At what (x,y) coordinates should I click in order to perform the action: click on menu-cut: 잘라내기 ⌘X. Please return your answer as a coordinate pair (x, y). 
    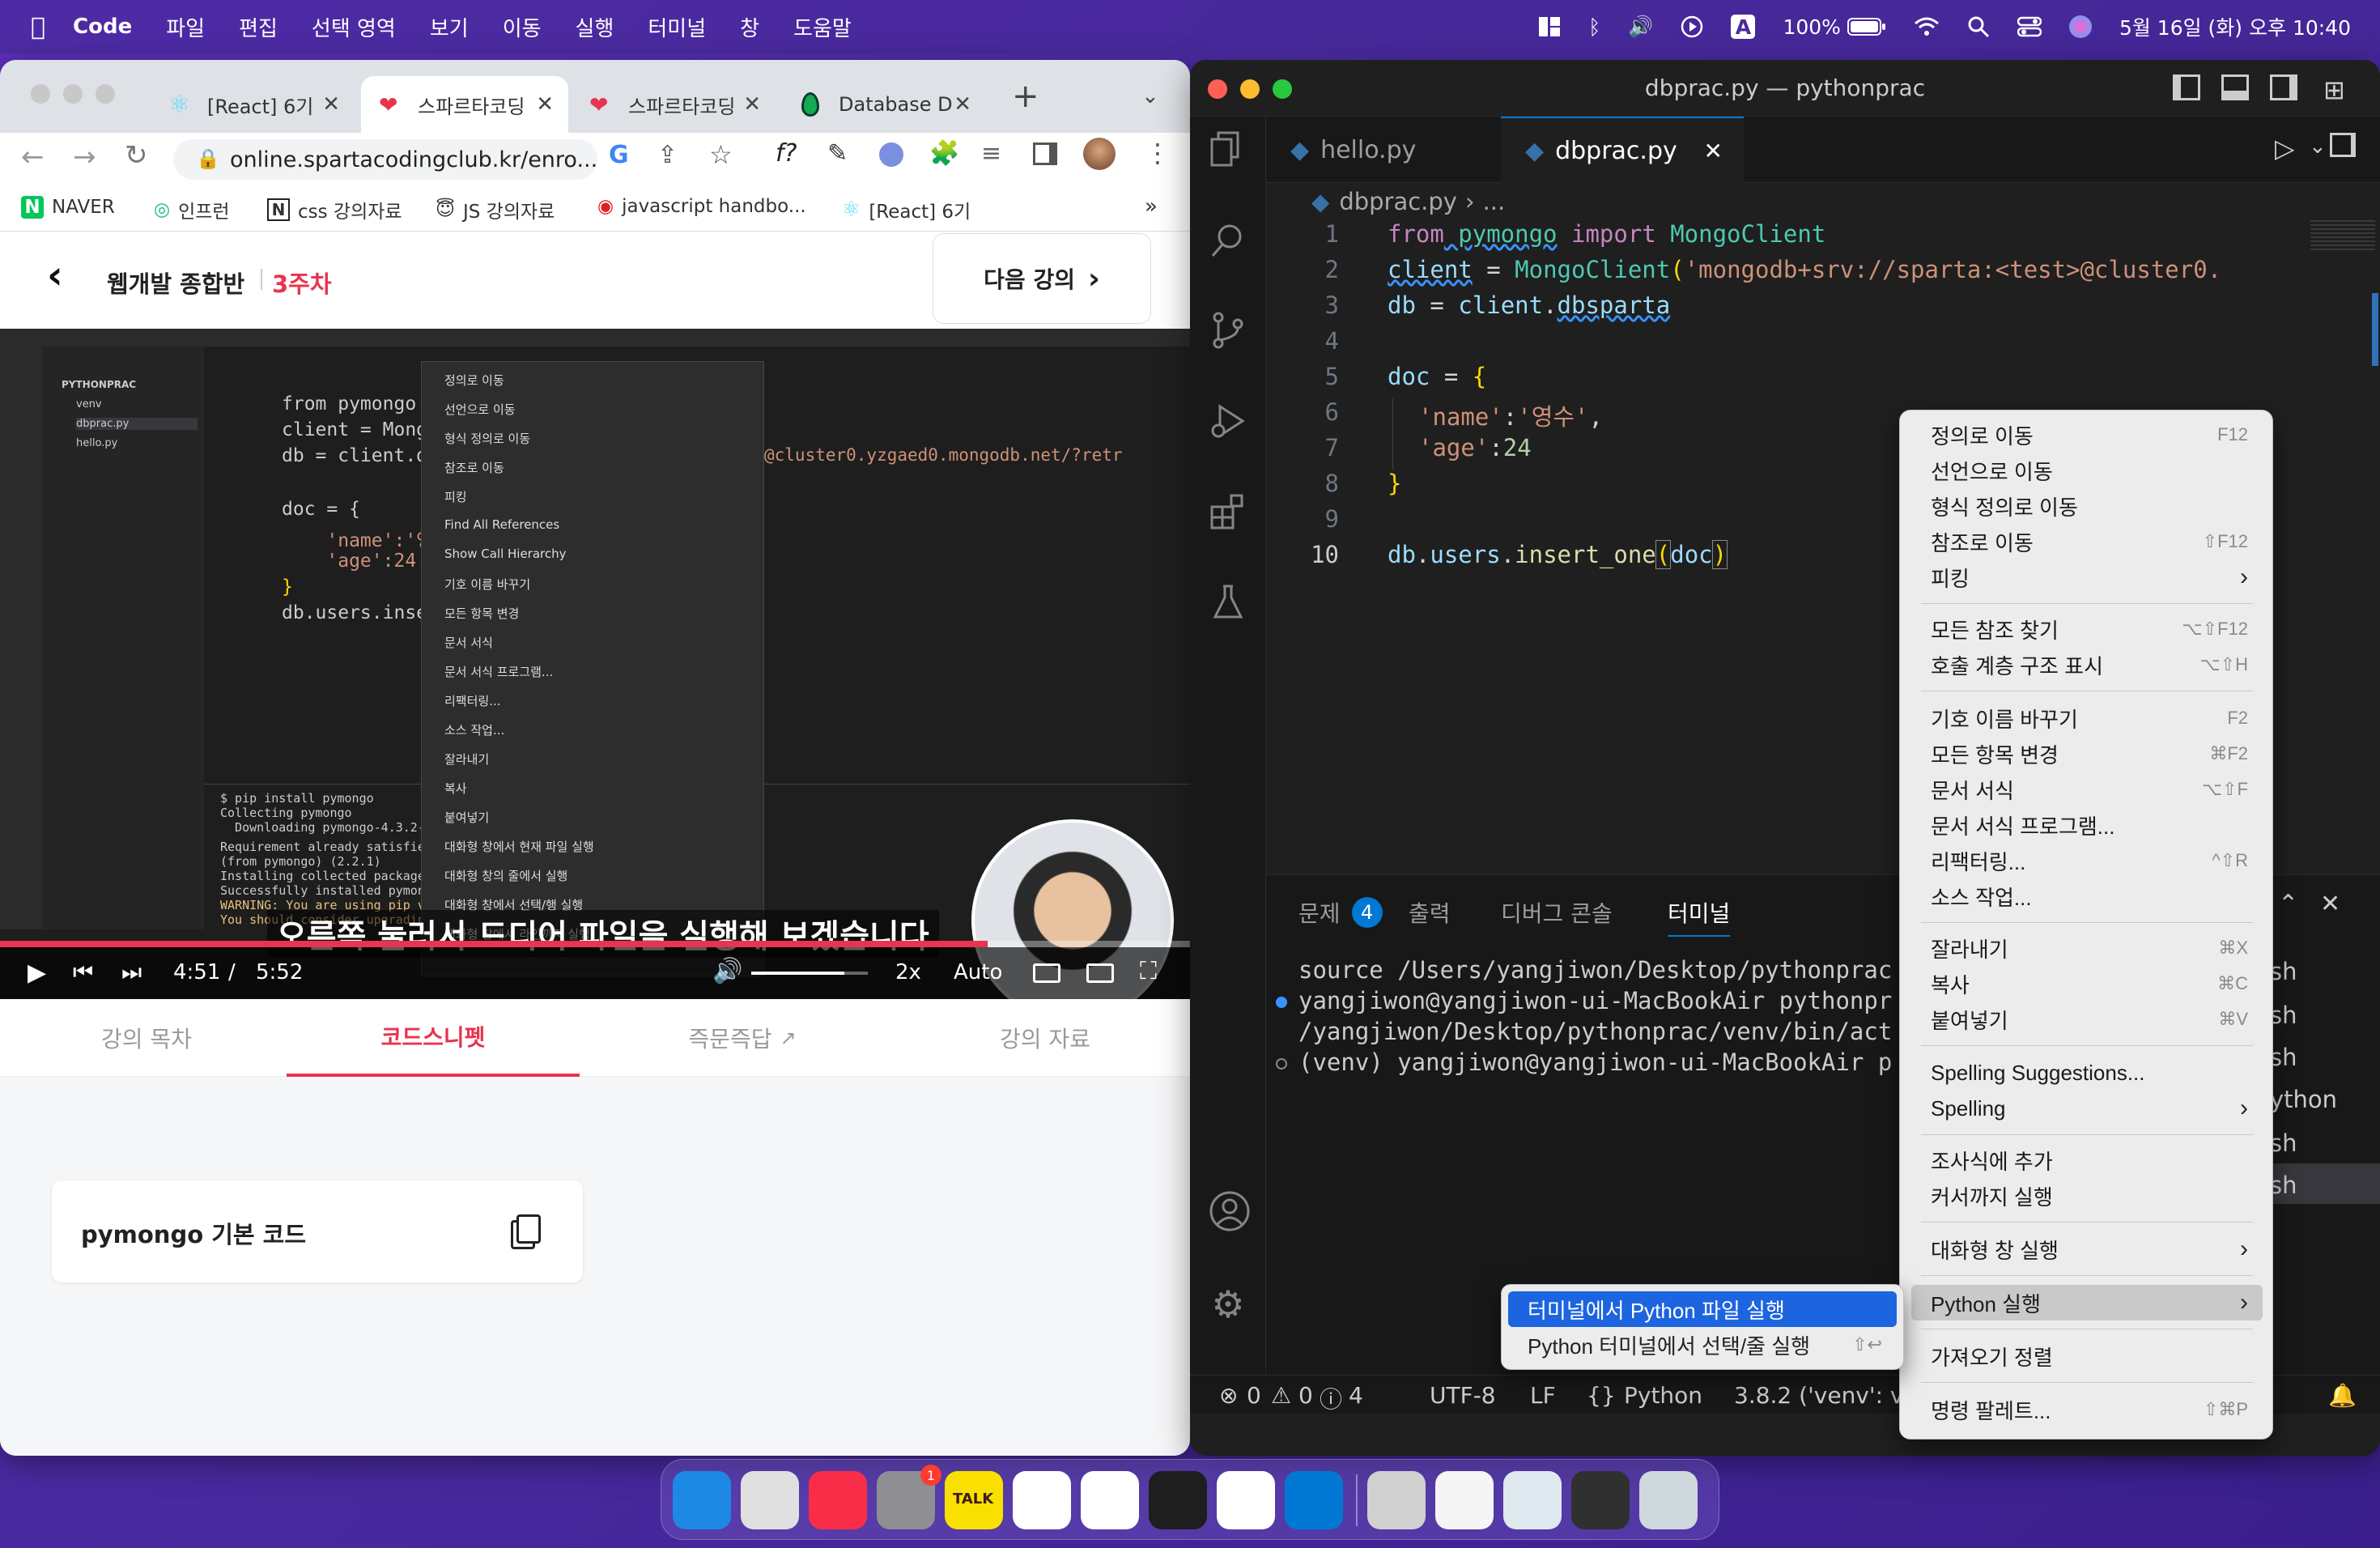
    Looking at the image, I should click on (2087, 948).